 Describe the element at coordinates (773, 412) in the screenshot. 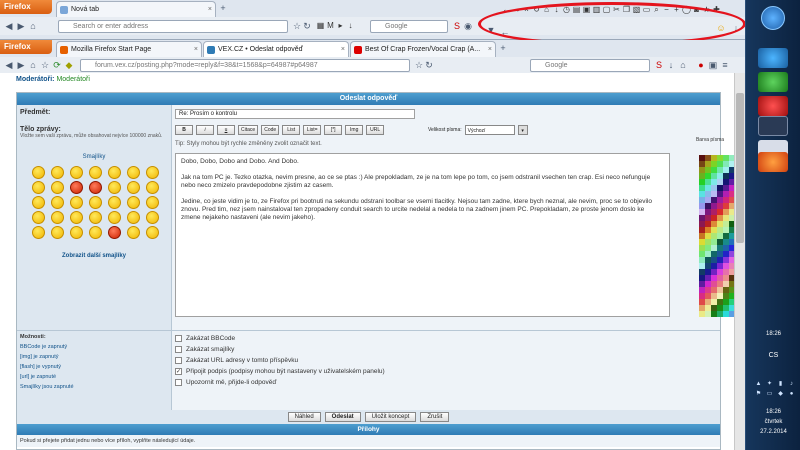

I see `clock-time: 18:26` at that location.